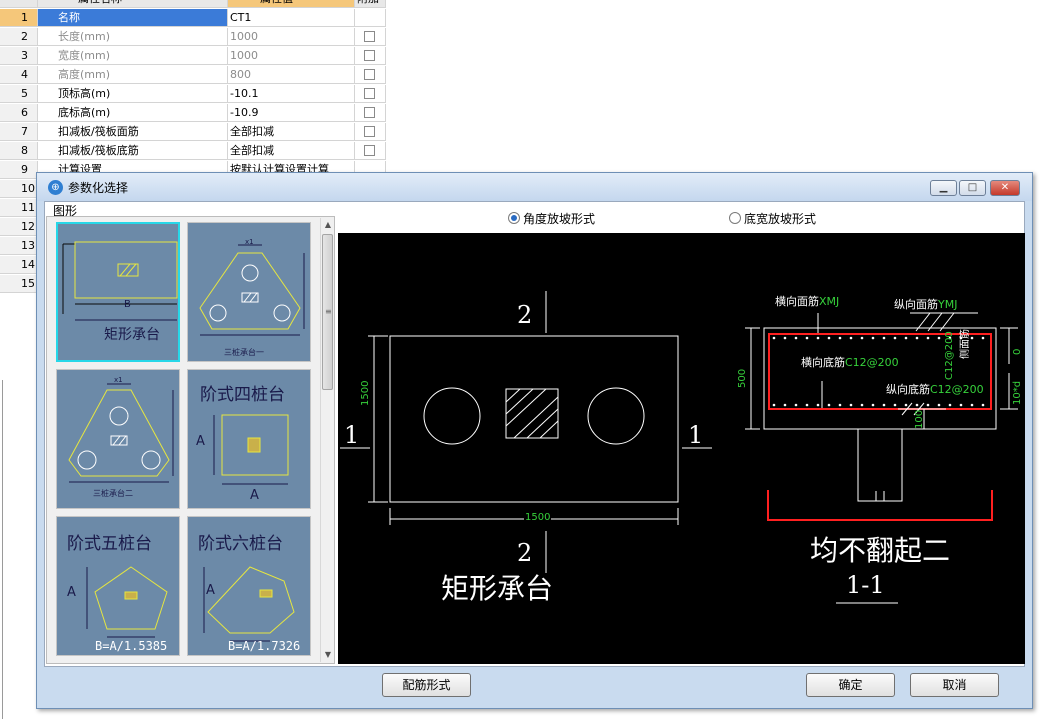 The height and width of the screenshot is (719, 1041). Describe the element at coordinates (113, 493) in the screenshot. I see `thumb-tri2-label: 三桩承台二` at that location.